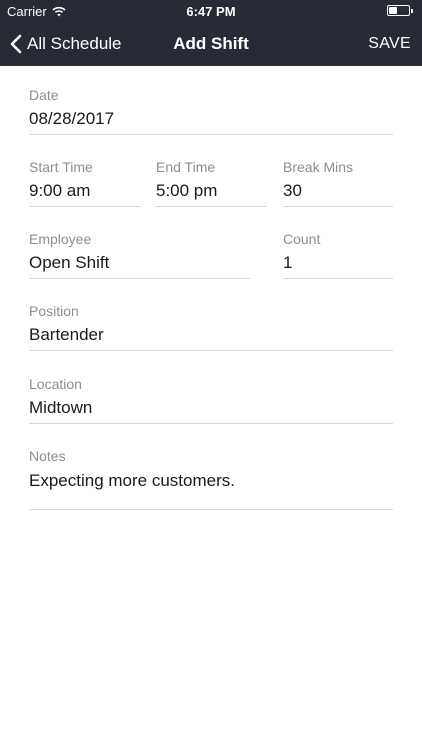 The height and width of the screenshot is (750, 422). What do you see at coordinates (139, 266) in the screenshot?
I see `employee-input` at bounding box center [139, 266].